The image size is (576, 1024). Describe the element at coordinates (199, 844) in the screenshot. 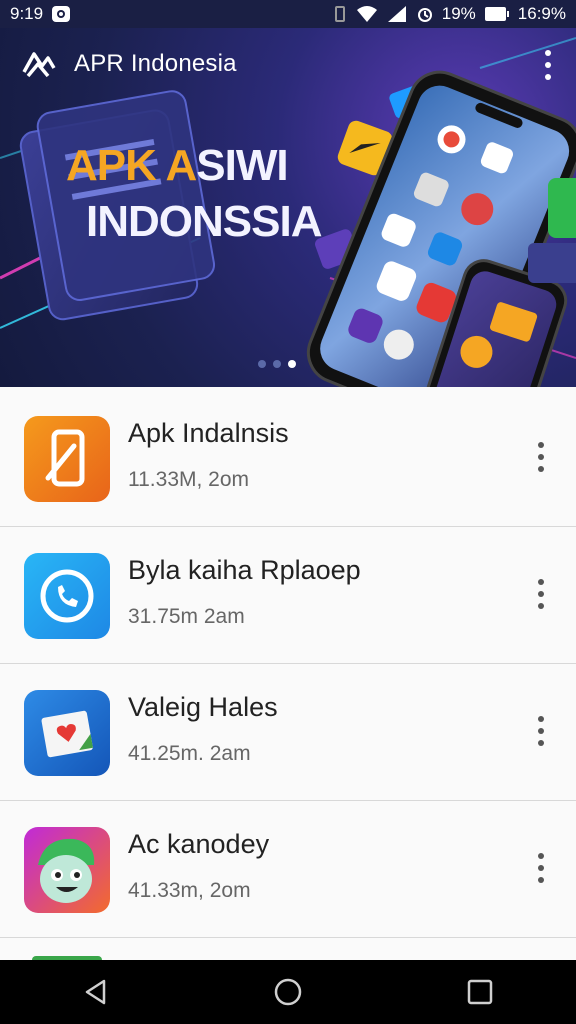

I see `app-name: Ac kanodey` at that location.